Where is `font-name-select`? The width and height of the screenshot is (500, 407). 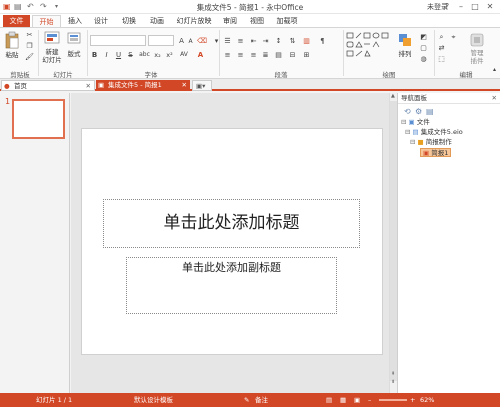 font-name-select is located at coordinates (118, 40).